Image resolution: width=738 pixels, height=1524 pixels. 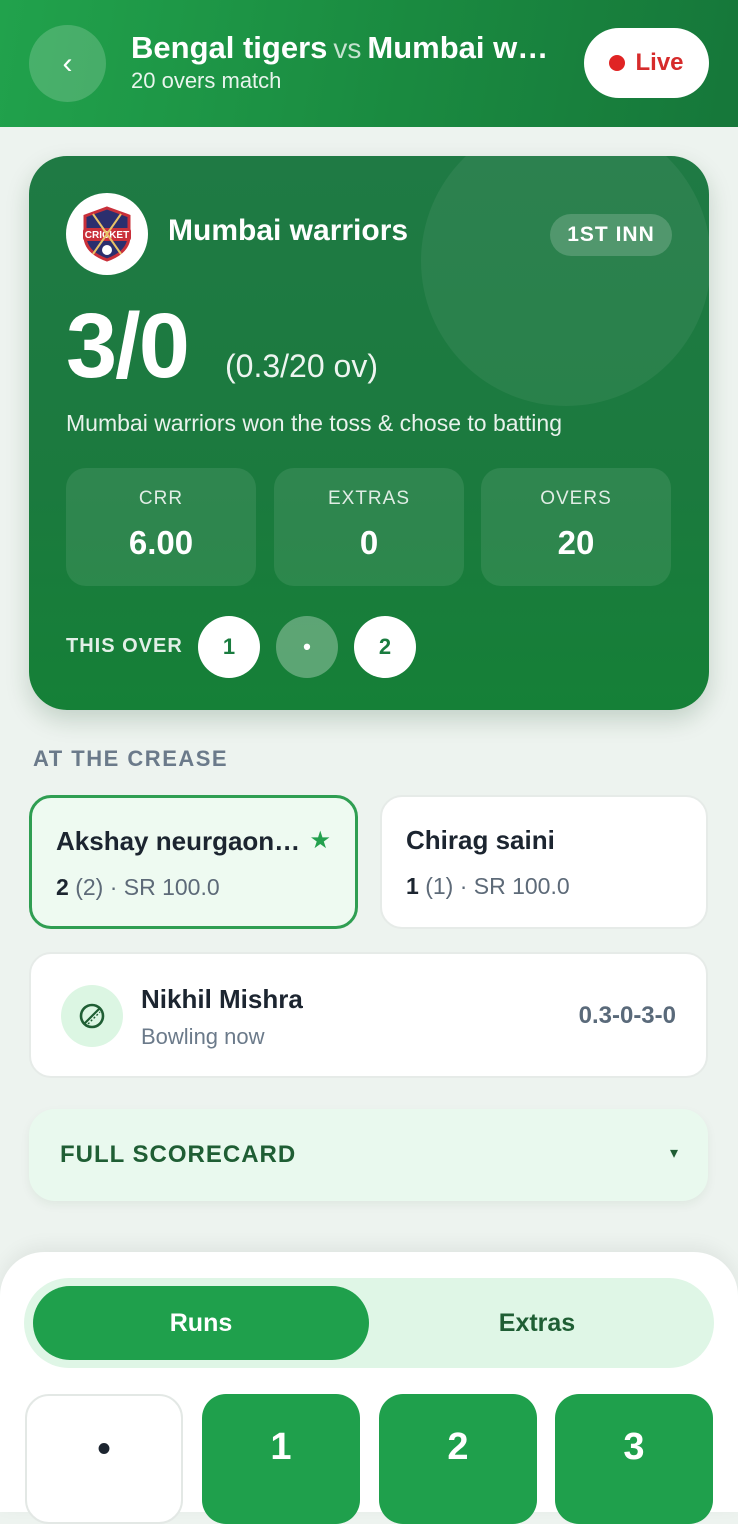 I want to click on bowler-name: Nikhil Mishra, so click(x=222, y=999).